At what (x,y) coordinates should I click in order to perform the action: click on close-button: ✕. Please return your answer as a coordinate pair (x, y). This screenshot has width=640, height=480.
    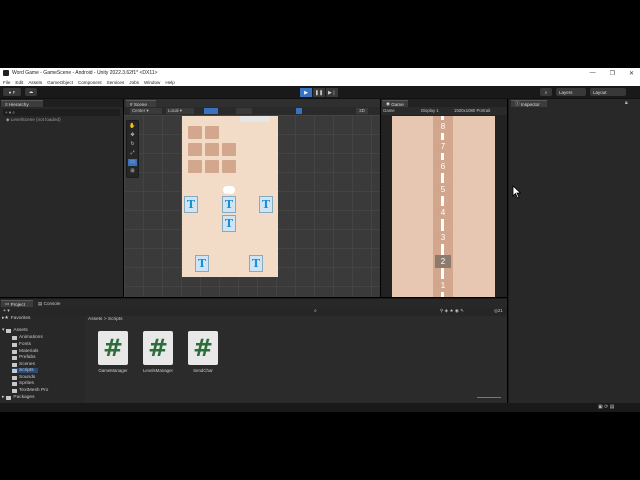
    Looking at the image, I should click on (631, 73).